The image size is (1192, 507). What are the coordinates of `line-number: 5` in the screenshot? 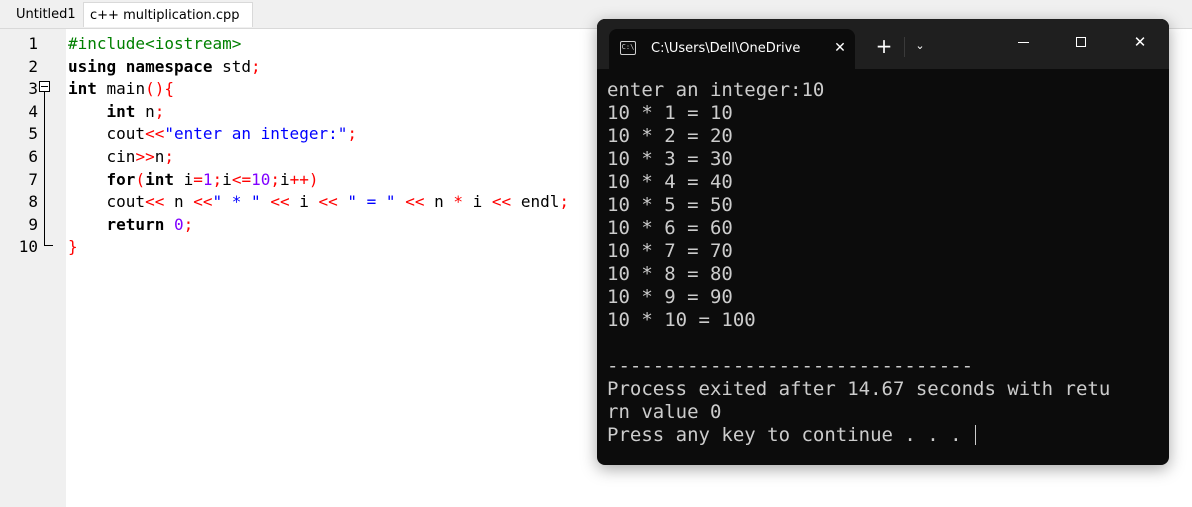 It's located at (33, 134).